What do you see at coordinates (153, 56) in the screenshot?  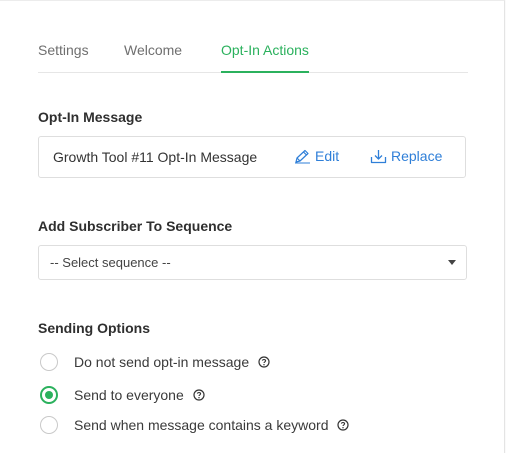 I see `tab-welcome: Welcome` at bounding box center [153, 56].